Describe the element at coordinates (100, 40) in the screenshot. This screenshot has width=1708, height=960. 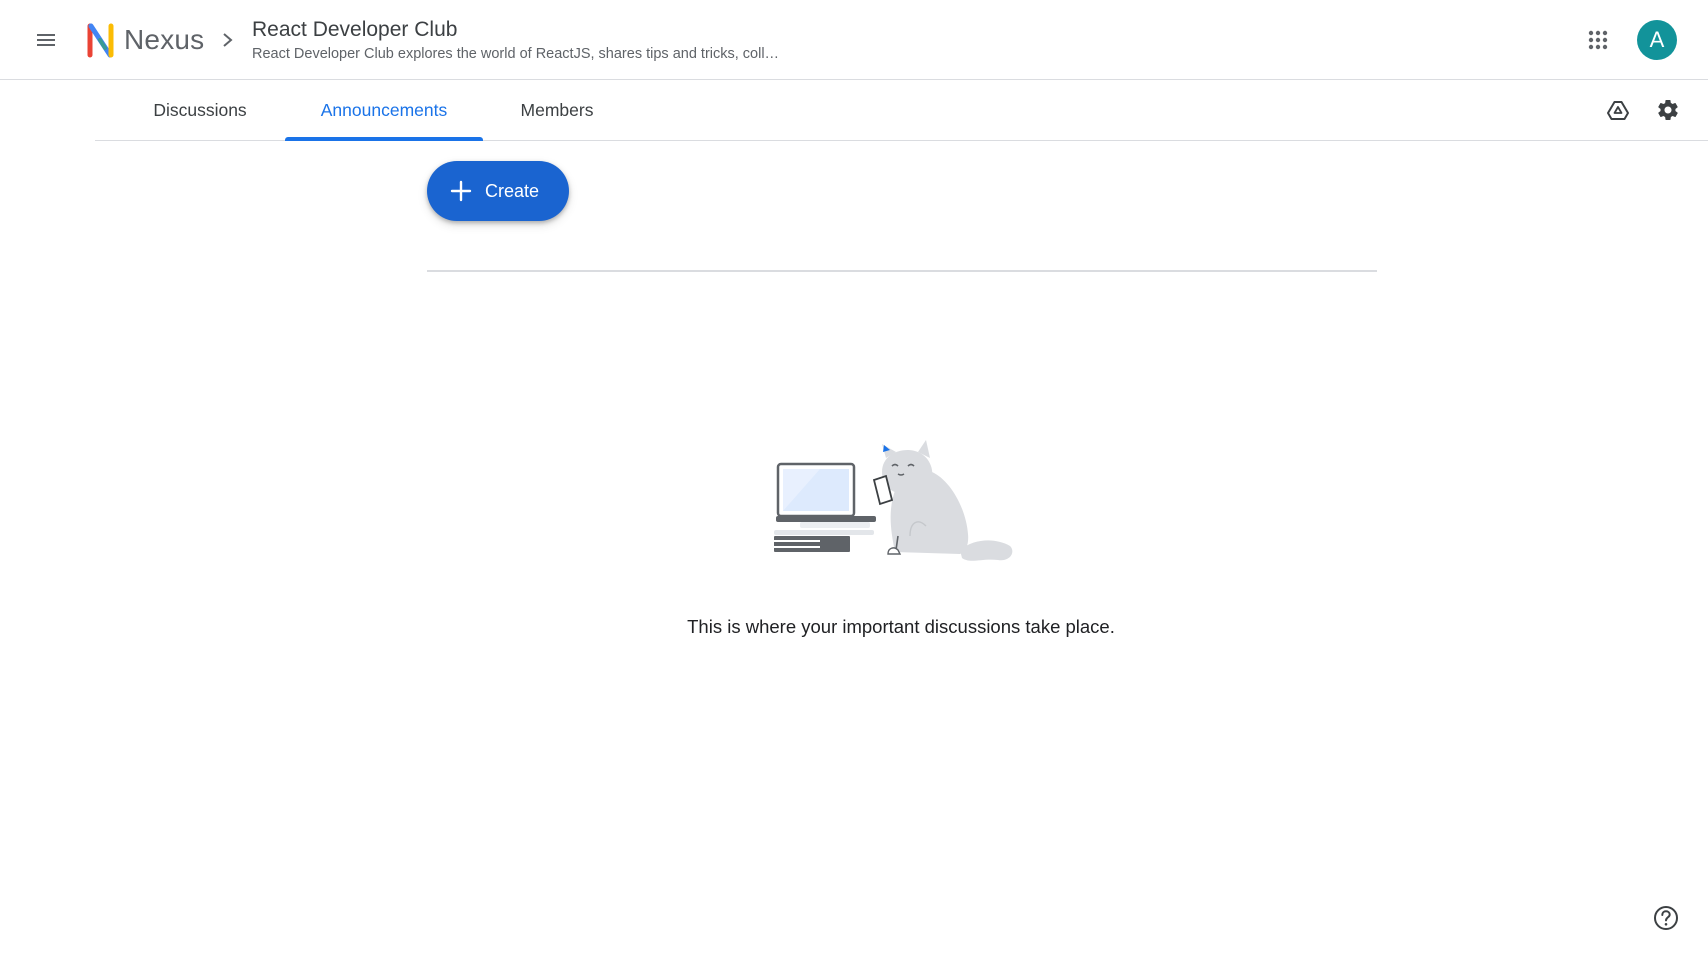
I see `nexus-logo-icon` at that location.